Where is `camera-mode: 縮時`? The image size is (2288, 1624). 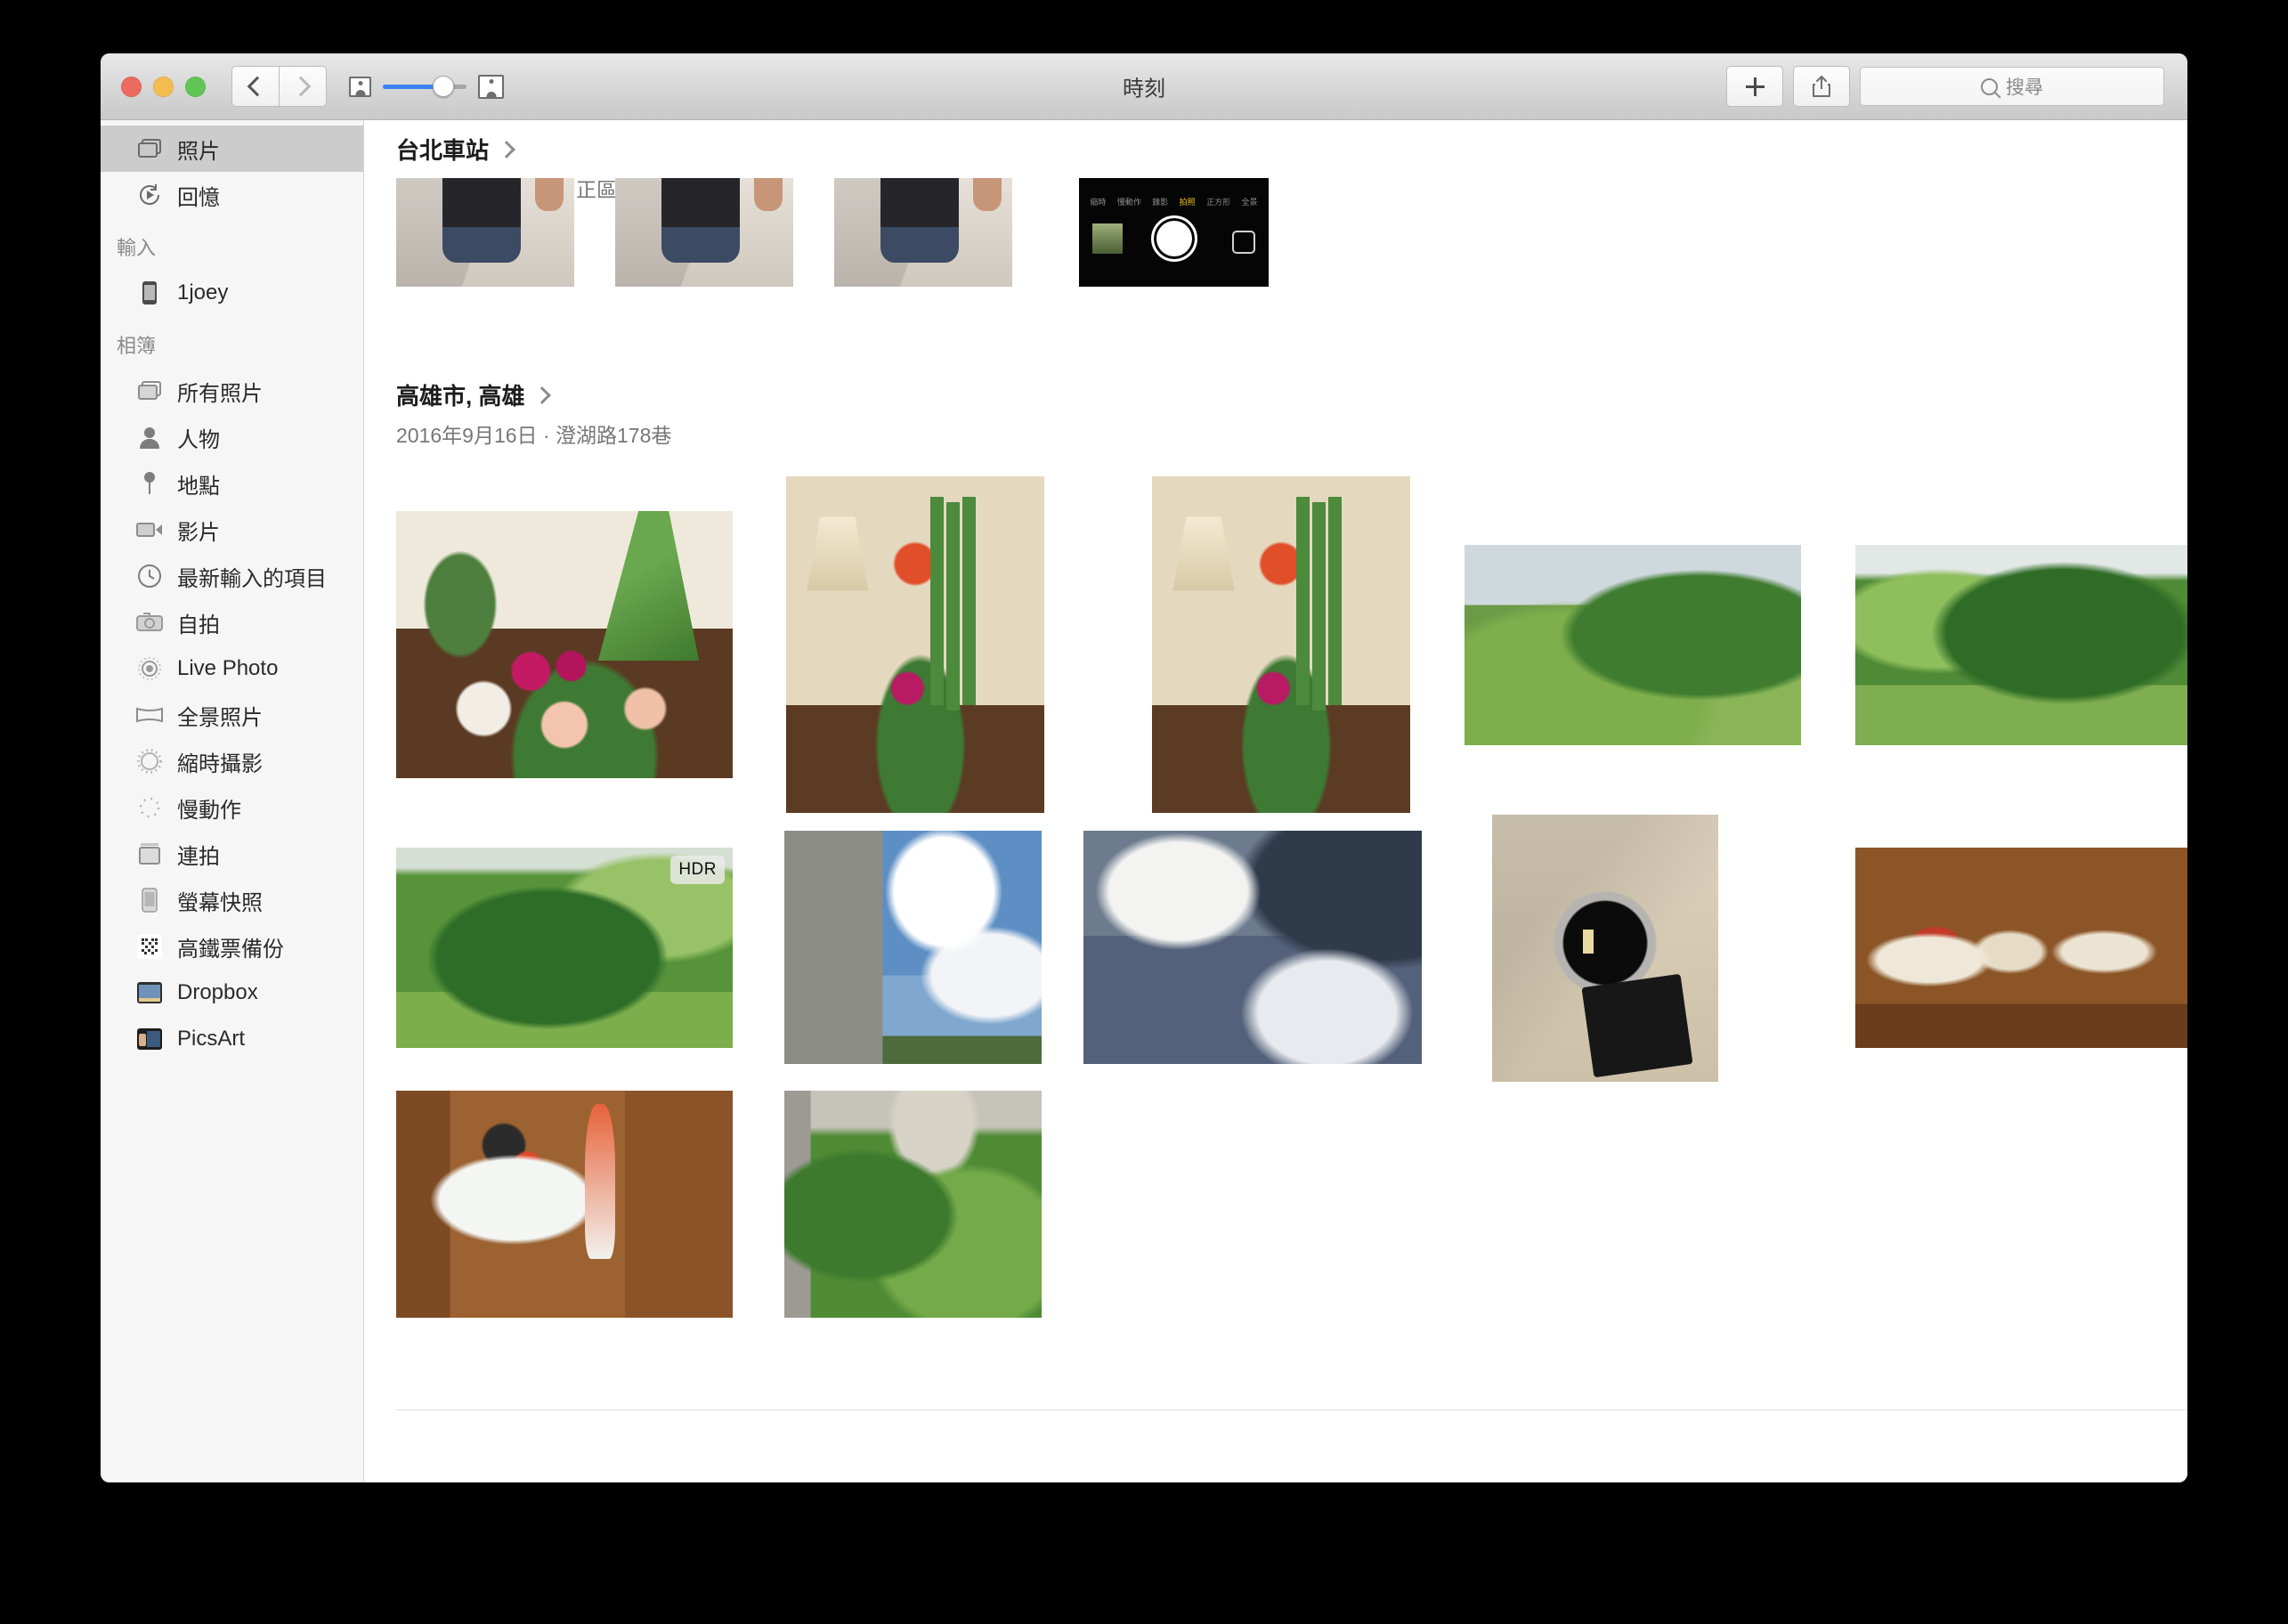 camera-mode: 縮時 is located at coordinates (1098, 202).